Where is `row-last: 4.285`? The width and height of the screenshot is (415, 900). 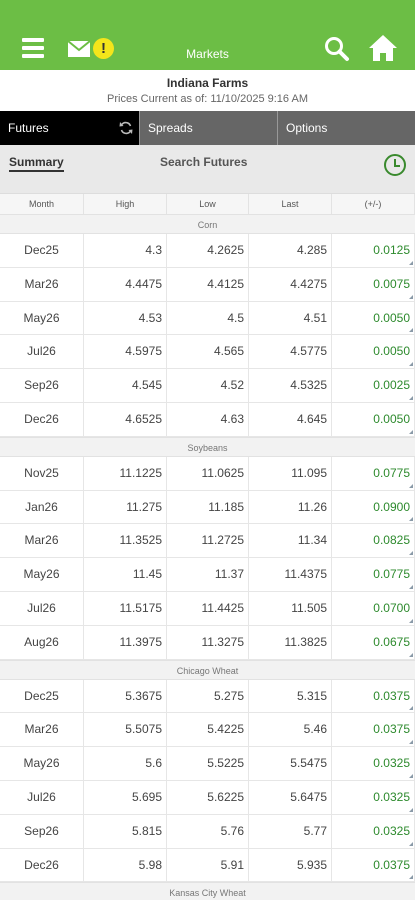
row-last: 4.285 is located at coordinates (290, 250).